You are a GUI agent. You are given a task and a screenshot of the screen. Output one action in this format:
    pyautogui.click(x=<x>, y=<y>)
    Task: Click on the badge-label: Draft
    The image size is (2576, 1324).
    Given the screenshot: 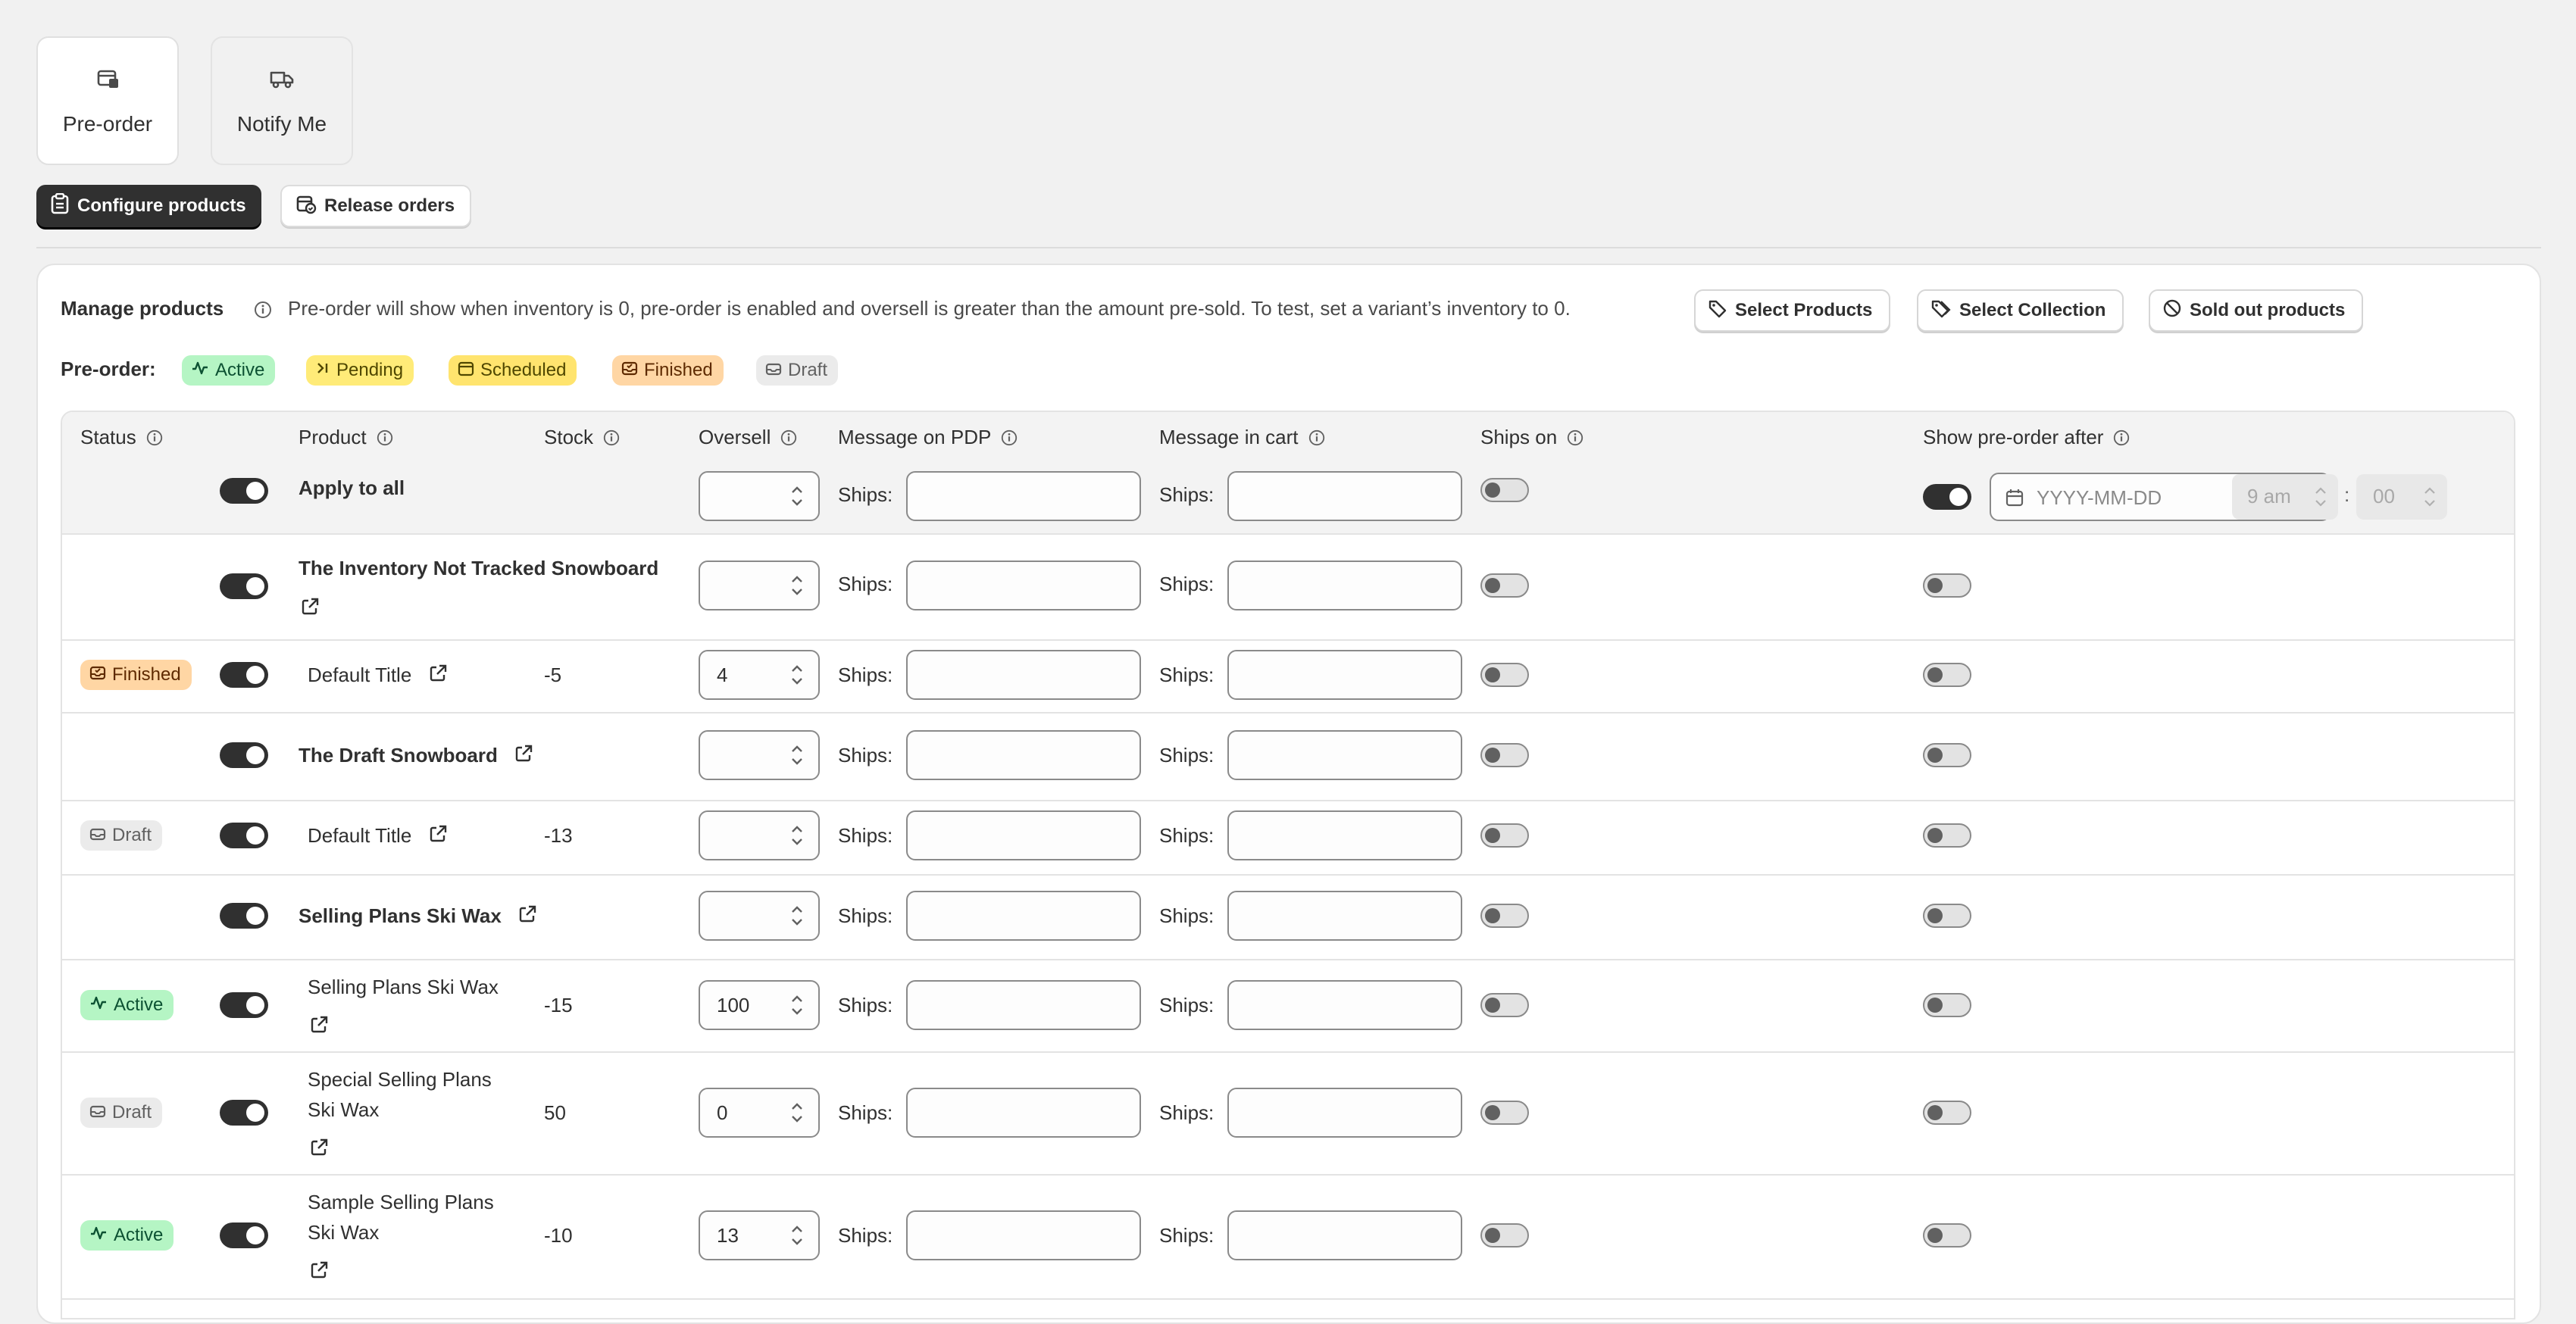 What is the action you would take?
    pyautogui.click(x=132, y=1112)
    